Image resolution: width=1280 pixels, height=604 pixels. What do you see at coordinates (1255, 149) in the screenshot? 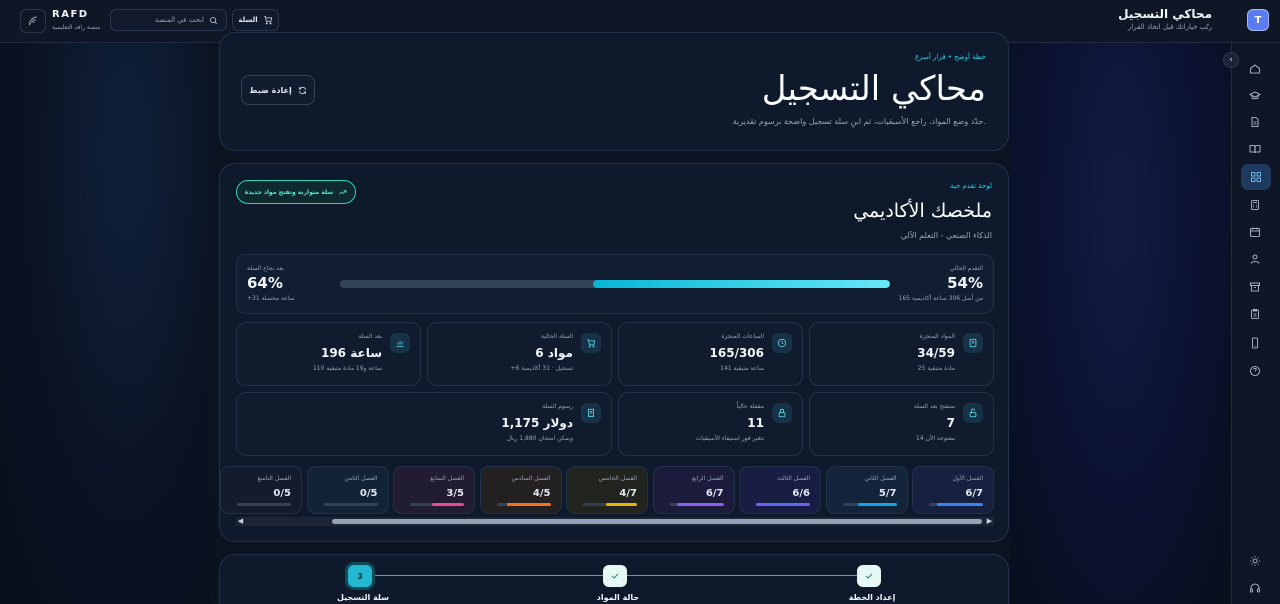
I see `open-book-icon` at bounding box center [1255, 149].